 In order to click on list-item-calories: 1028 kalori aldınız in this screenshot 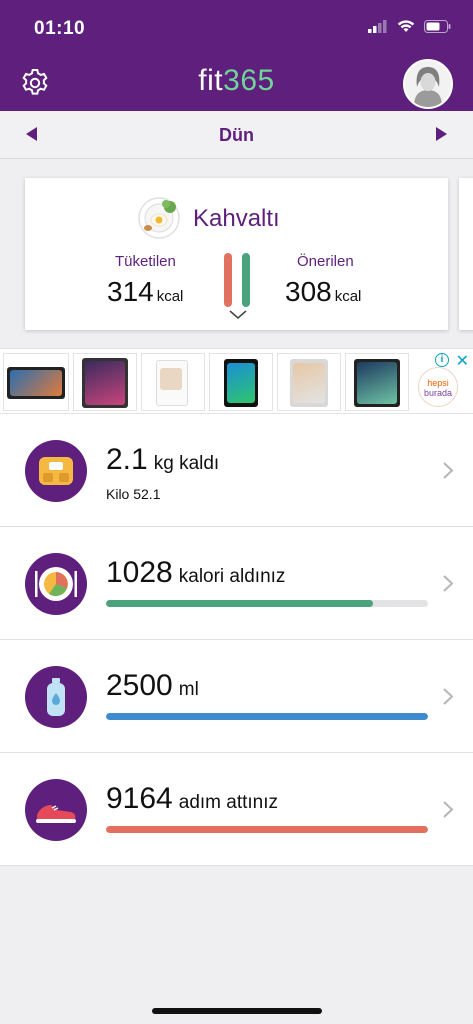, I will do `click(236, 583)`.